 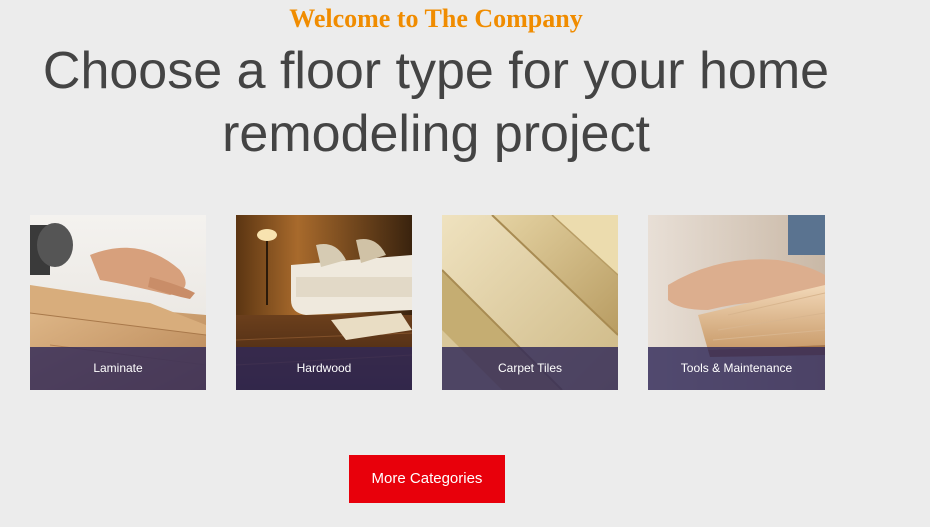 What do you see at coordinates (736, 368) in the screenshot?
I see `category-label: Tools & Maintenance` at bounding box center [736, 368].